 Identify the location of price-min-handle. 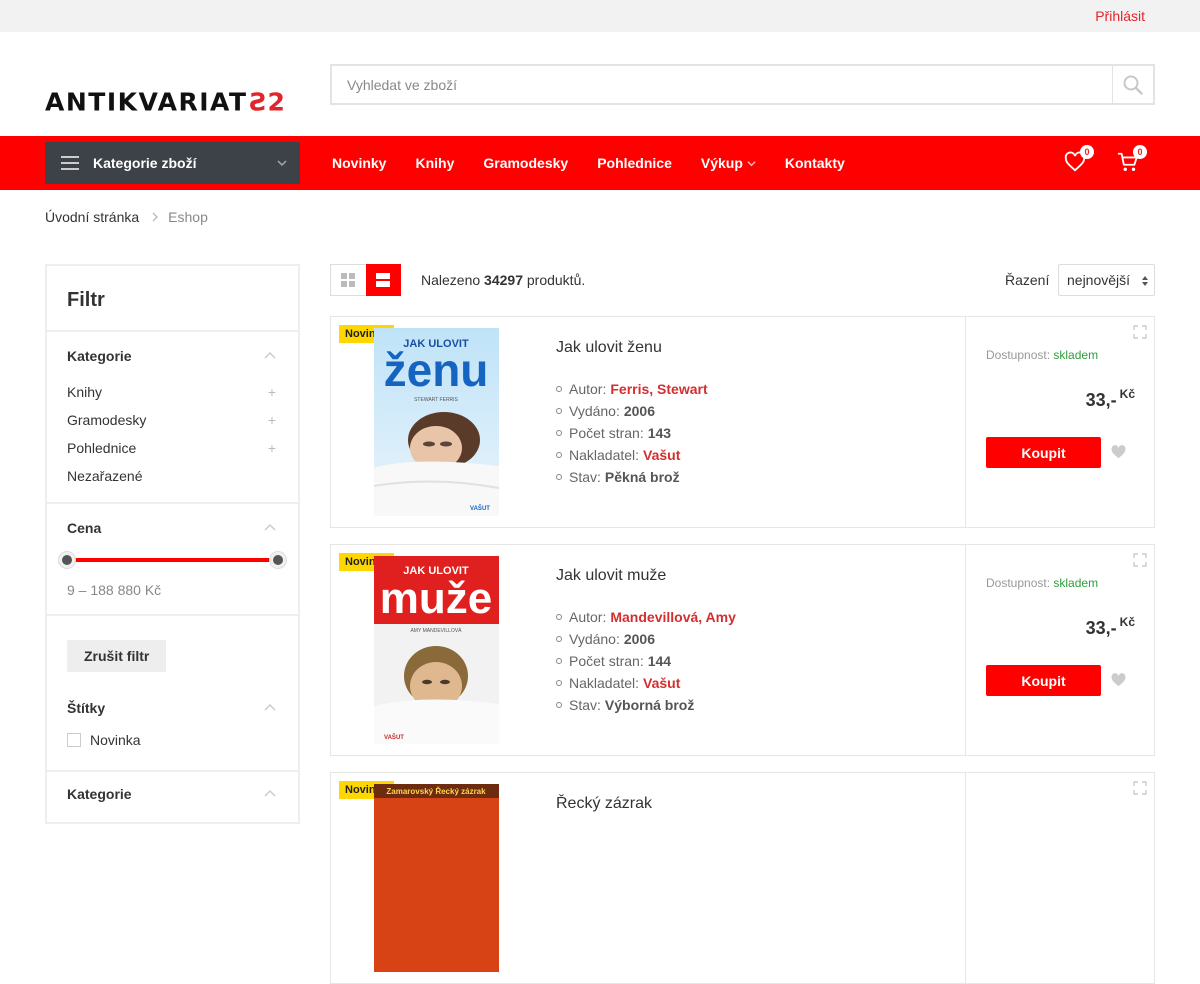
(67, 560).